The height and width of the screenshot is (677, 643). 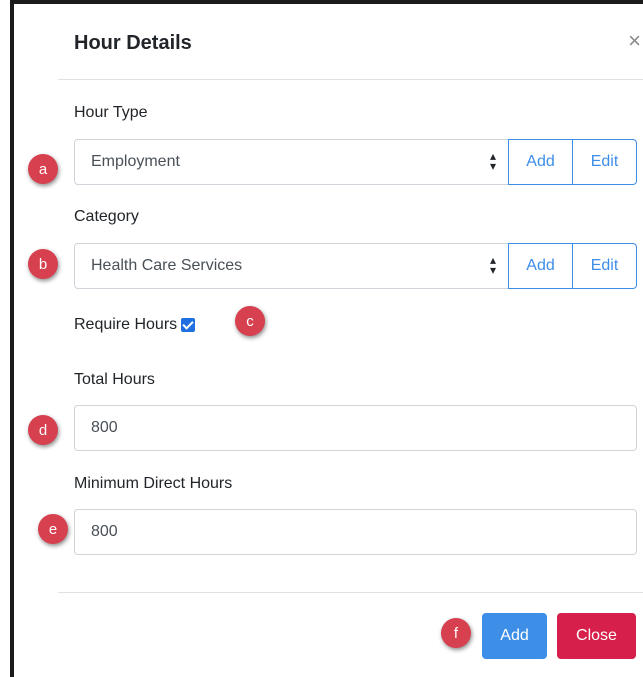 I want to click on require-hours-row: Require Hours, so click(x=135, y=325).